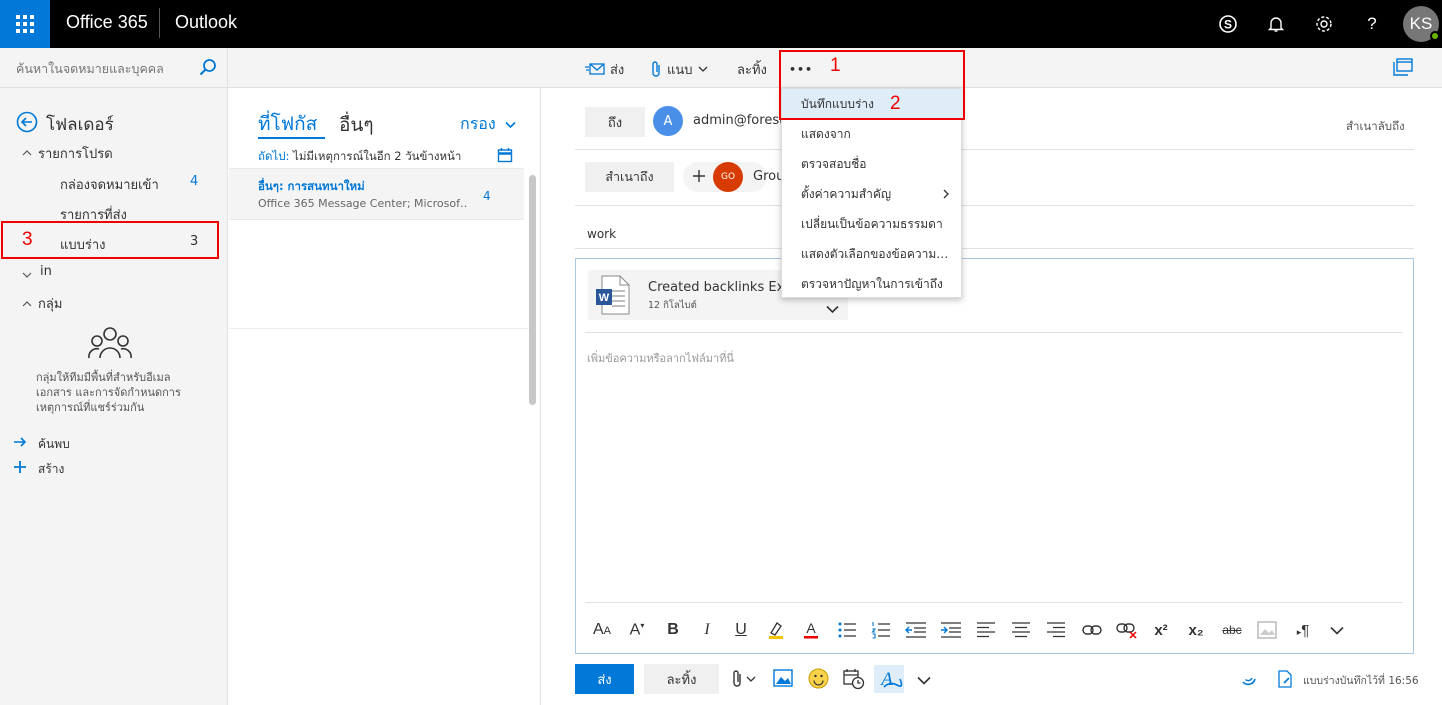  I want to click on send-command: ส่ง, so click(604, 69).